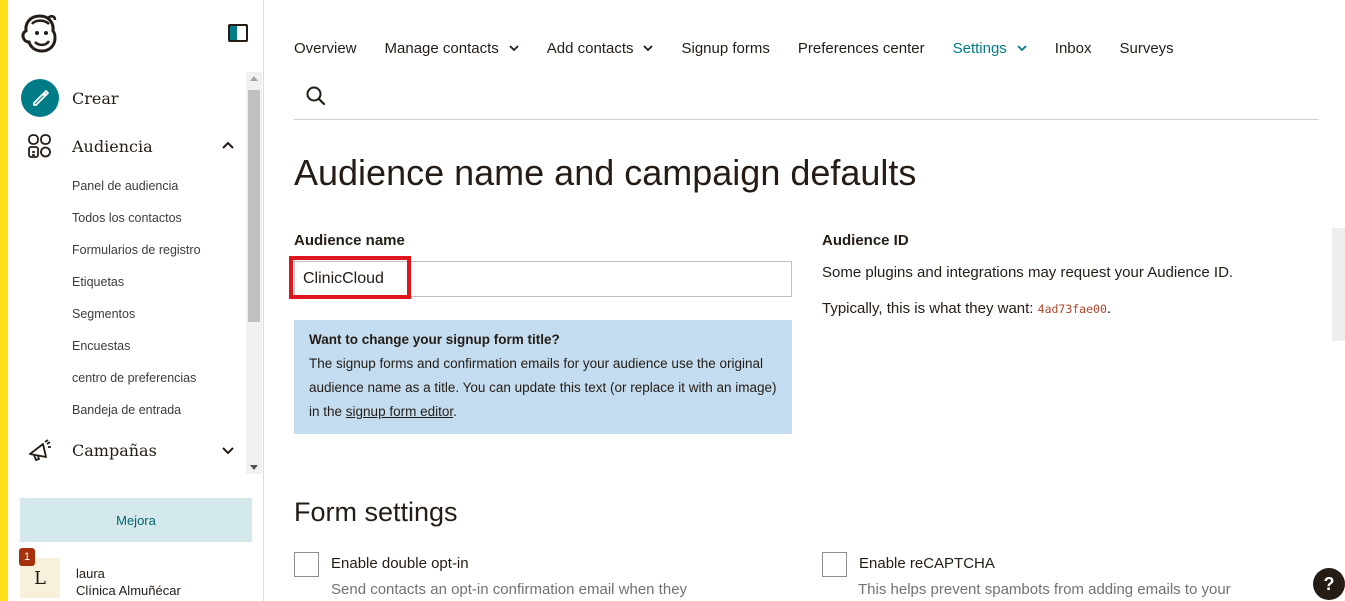 The width and height of the screenshot is (1345, 601). I want to click on upgrade-button: Mejora, so click(136, 520).